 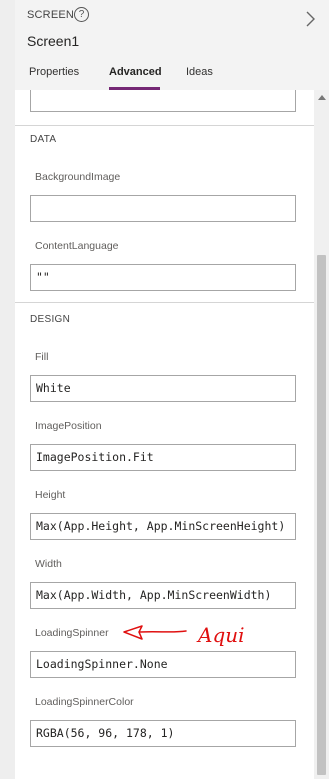 What do you see at coordinates (77, 246) in the screenshot?
I see `label-content-language: ContentLanguage` at bounding box center [77, 246].